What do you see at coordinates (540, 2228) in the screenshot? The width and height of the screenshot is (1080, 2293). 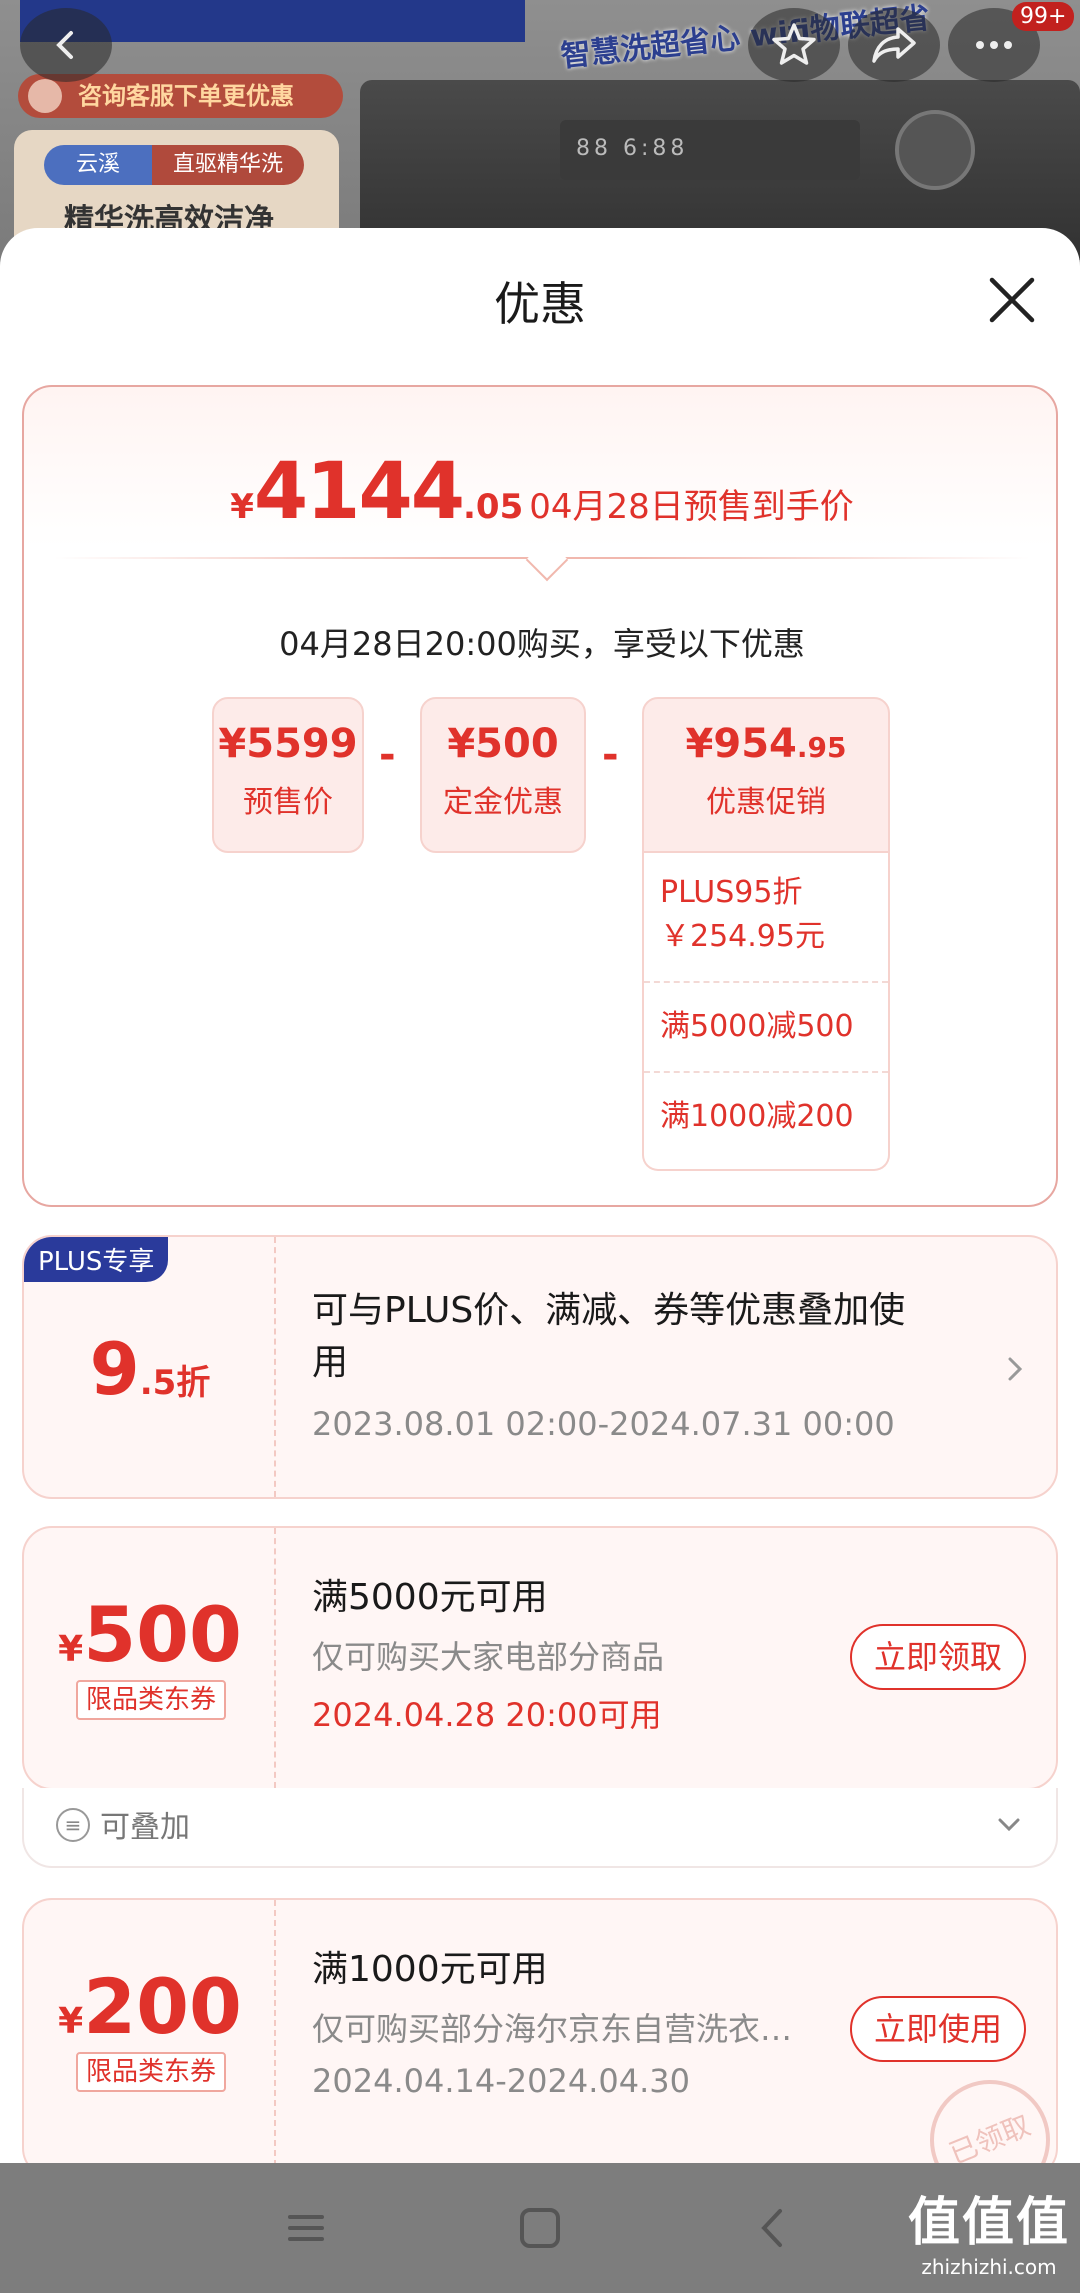 I see `home-square-icon` at bounding box center [540, 2228].